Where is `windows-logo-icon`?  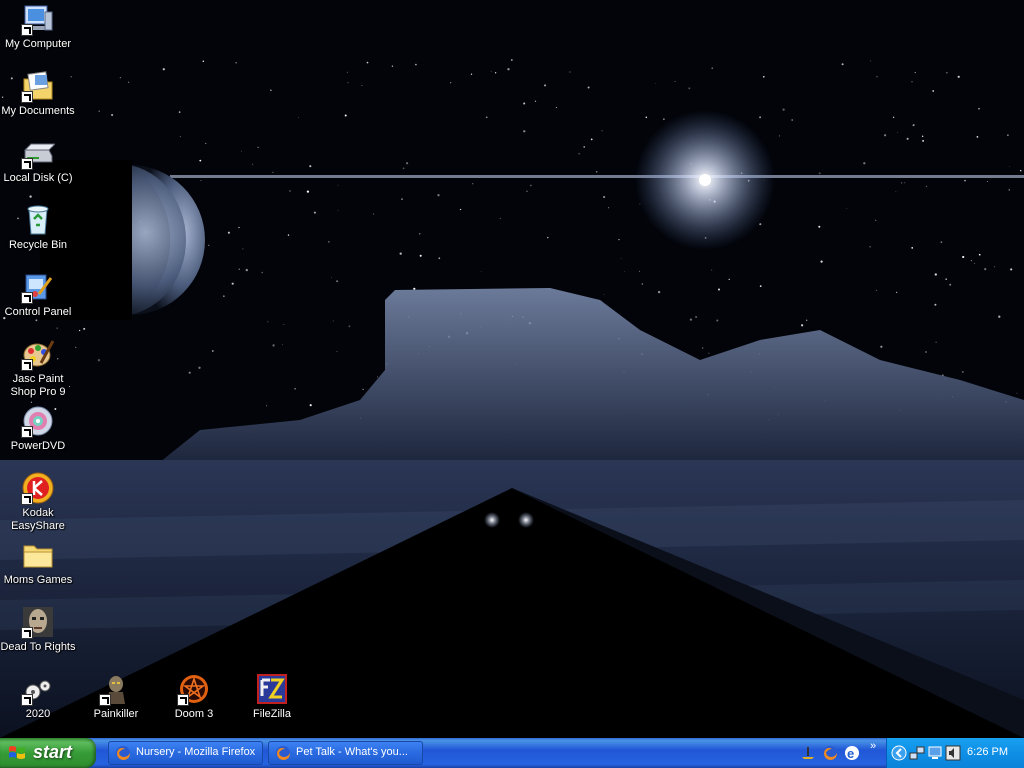 windows-logo-icon is located at coordinates (17, 752).